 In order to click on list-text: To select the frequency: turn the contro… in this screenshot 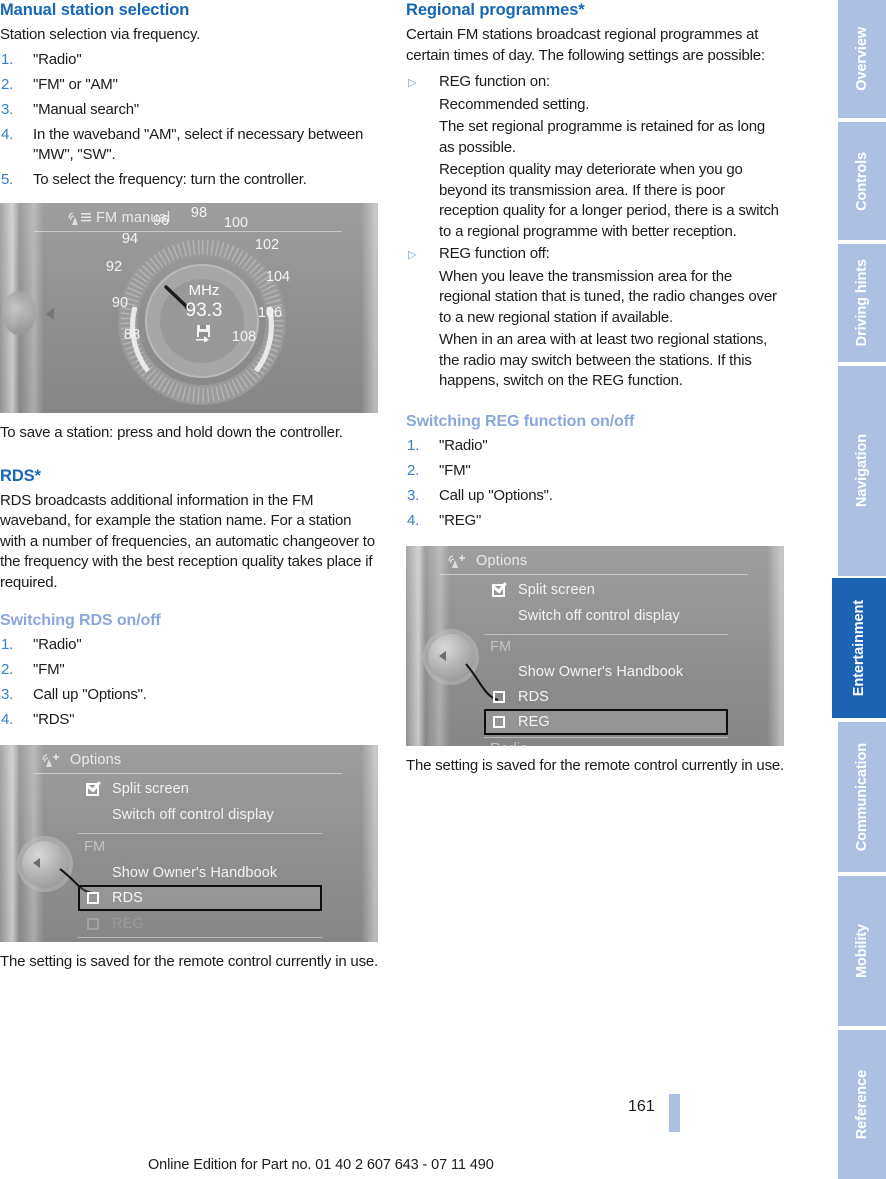, I will do `click(170, 179)`.